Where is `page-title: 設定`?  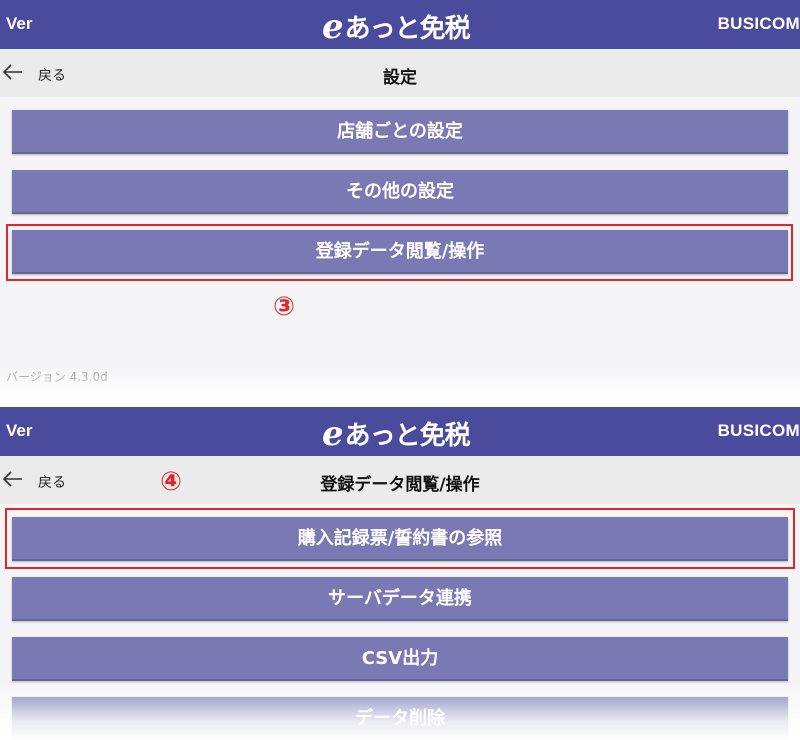 page-title: 設定 is located at coordinates (400, 78).